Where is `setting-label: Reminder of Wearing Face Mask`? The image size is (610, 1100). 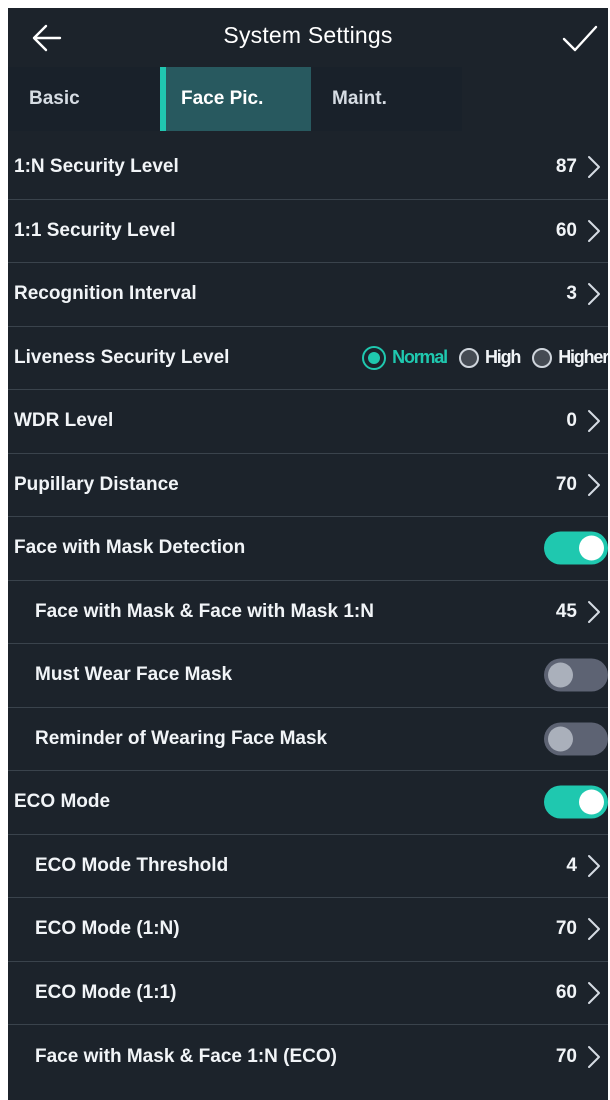
setting-label: Reminder of Wearing Face Mask is located at coordinates (181, 738).